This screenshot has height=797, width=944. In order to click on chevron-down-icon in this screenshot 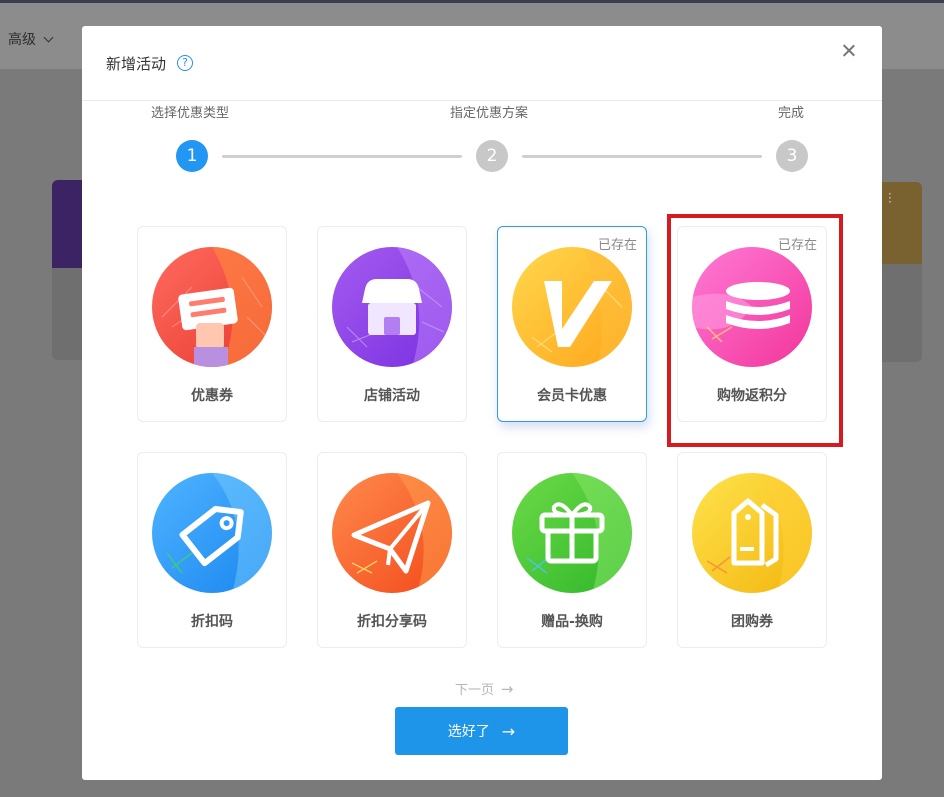, I will do `click(48, 37)`.